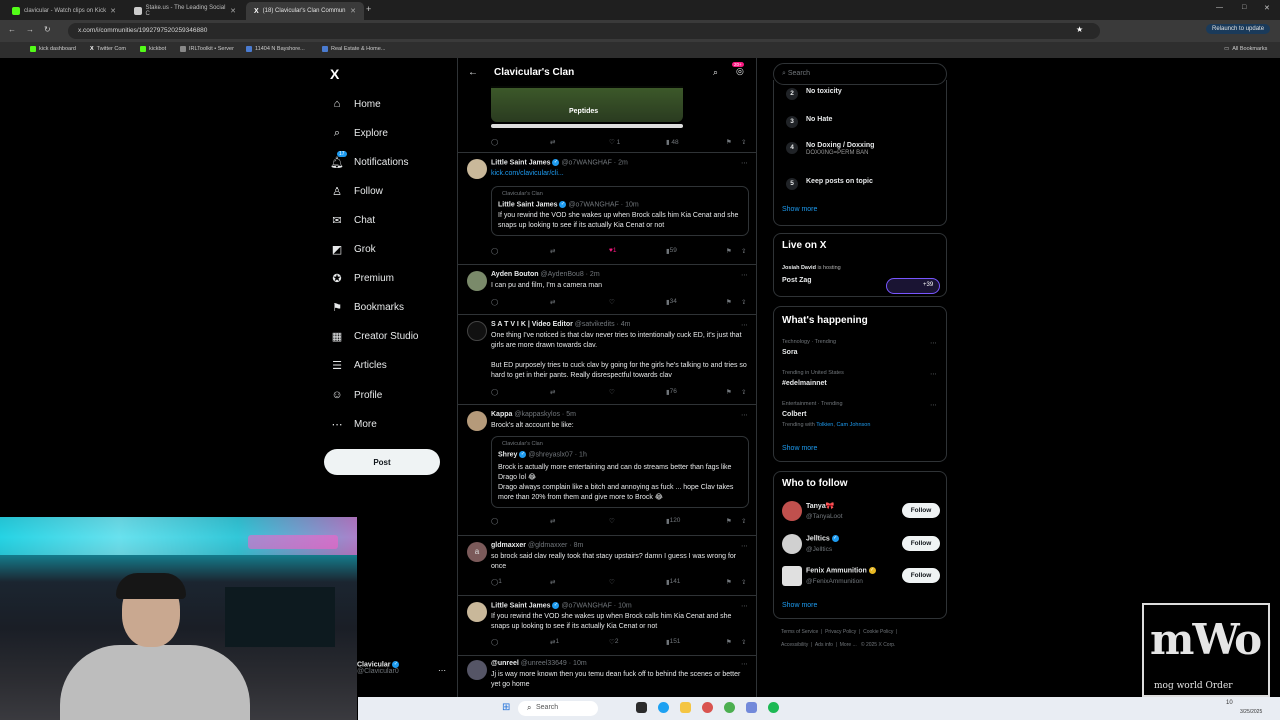  I want to click on user-name: Jelltics ✓, so click(822, 538).